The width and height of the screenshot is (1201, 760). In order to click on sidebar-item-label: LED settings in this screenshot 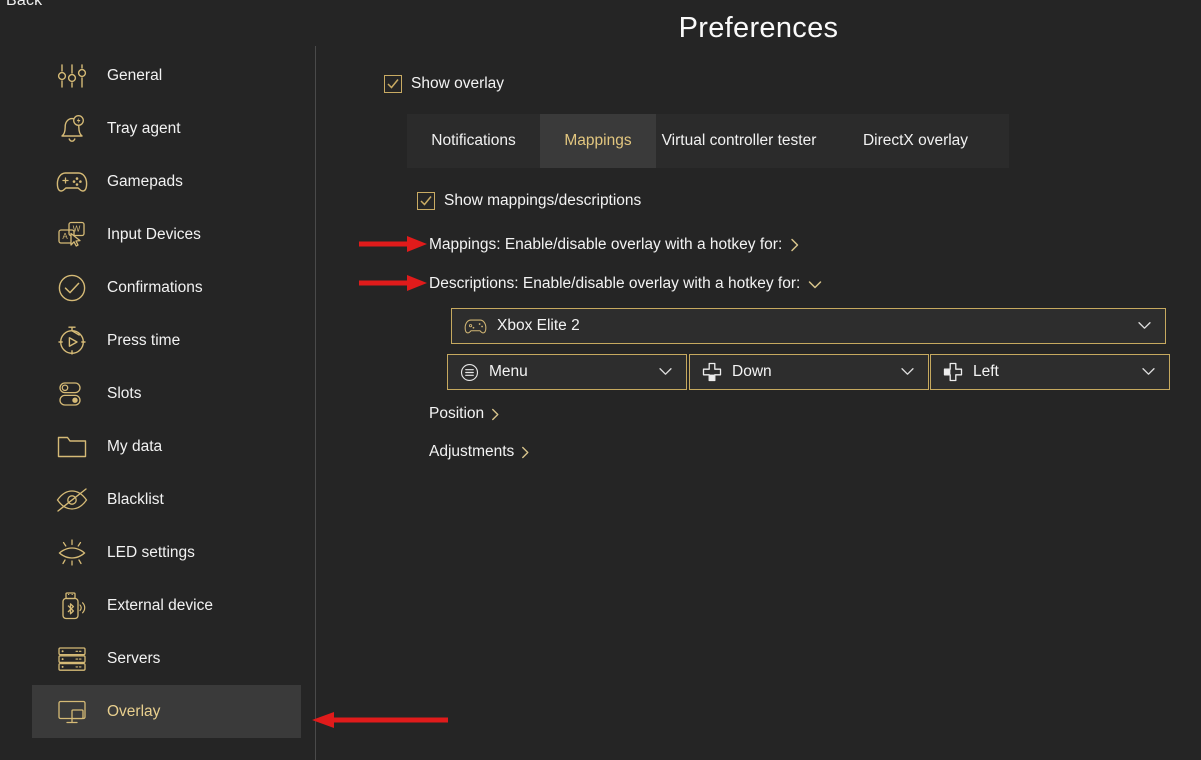, I will do `click(151, 552)`.